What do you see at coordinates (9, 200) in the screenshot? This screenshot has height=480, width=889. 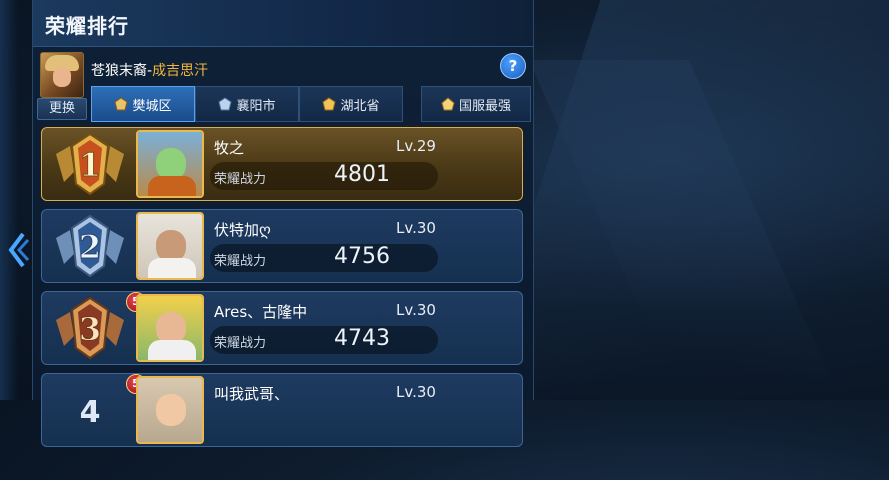 I see `left-edge-glow` at bounding box center [9, 200].